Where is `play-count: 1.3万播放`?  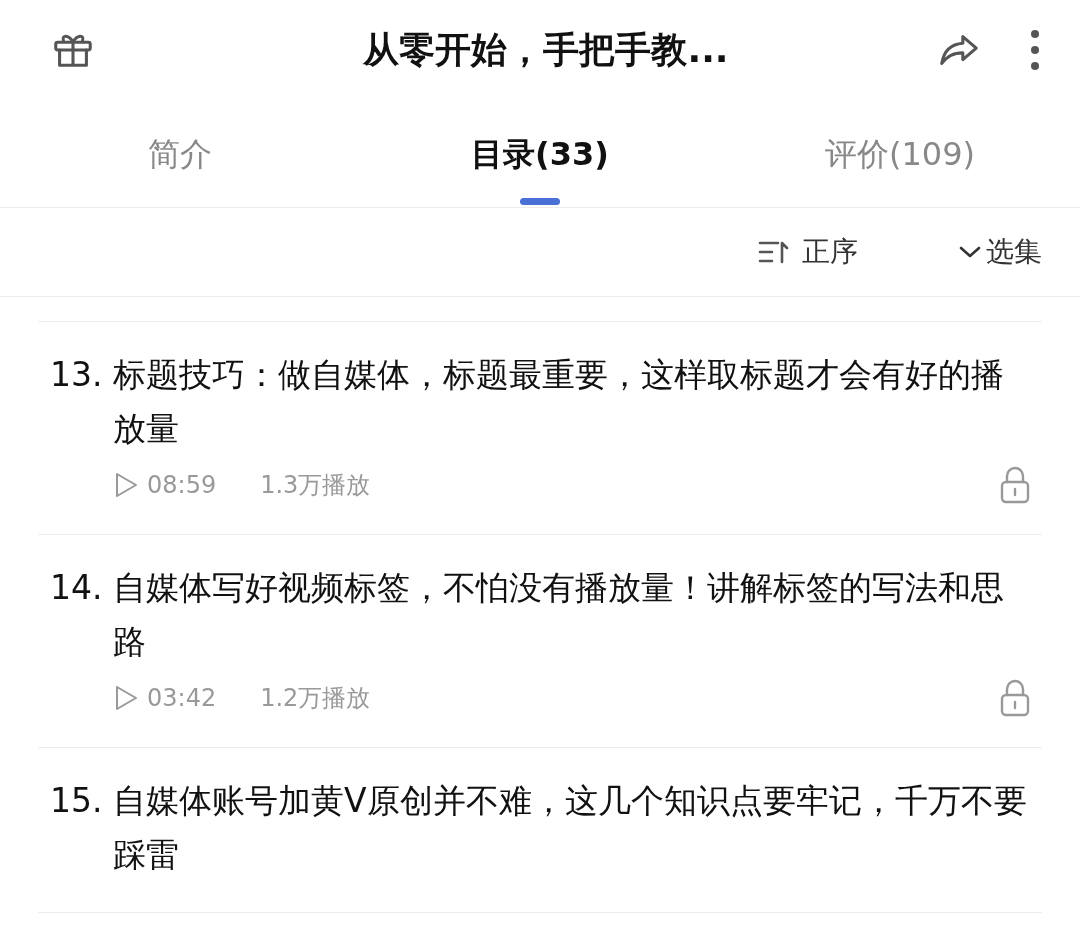 play-count: 1.3万播放 is located at coordinates (315, 485).